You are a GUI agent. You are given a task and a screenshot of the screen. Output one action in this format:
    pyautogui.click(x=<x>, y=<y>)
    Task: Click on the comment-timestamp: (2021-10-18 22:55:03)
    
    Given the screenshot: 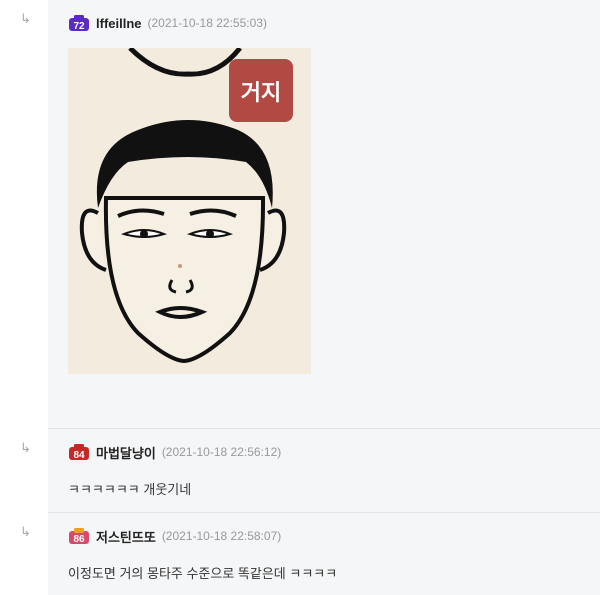 What is the action you would take?
    pyautogui.click(x=207, y=23)
    